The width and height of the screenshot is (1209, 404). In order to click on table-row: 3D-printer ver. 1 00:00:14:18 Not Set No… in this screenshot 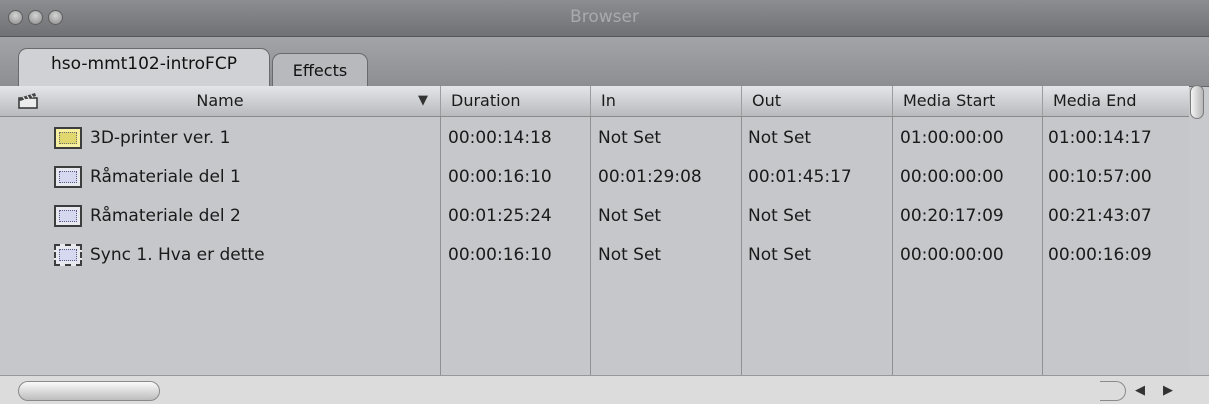, I will do `click(594, 138)`.